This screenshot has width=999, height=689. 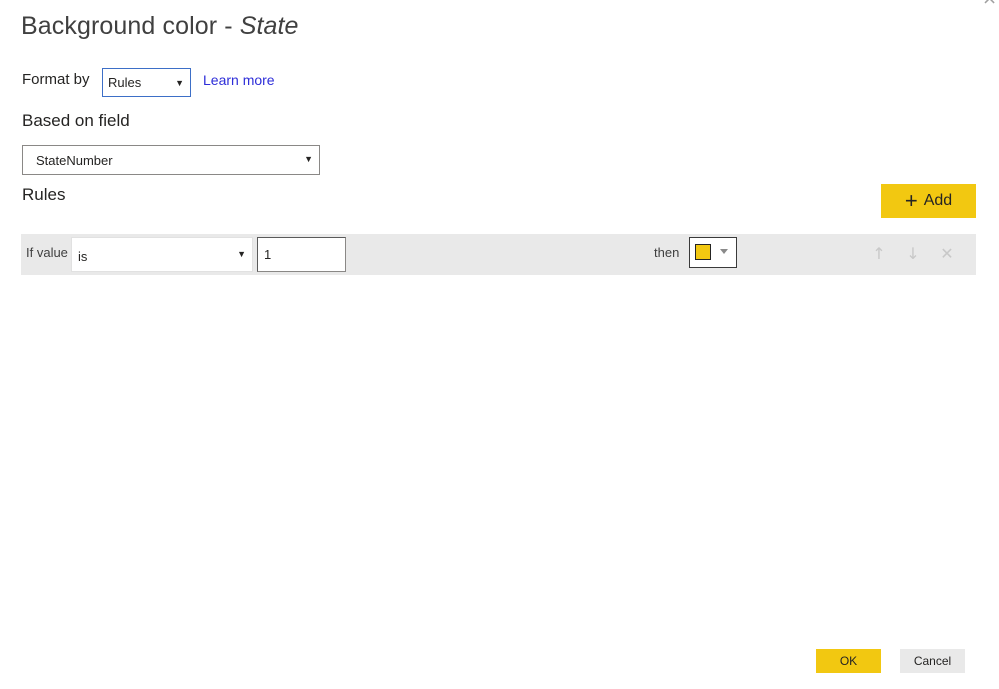 What do you see at coordinates (498, 254) in the screenshot?
I see `rule-row: If value is ▼ then ↑ ↓ ✕` at bounding box center [498, 254].